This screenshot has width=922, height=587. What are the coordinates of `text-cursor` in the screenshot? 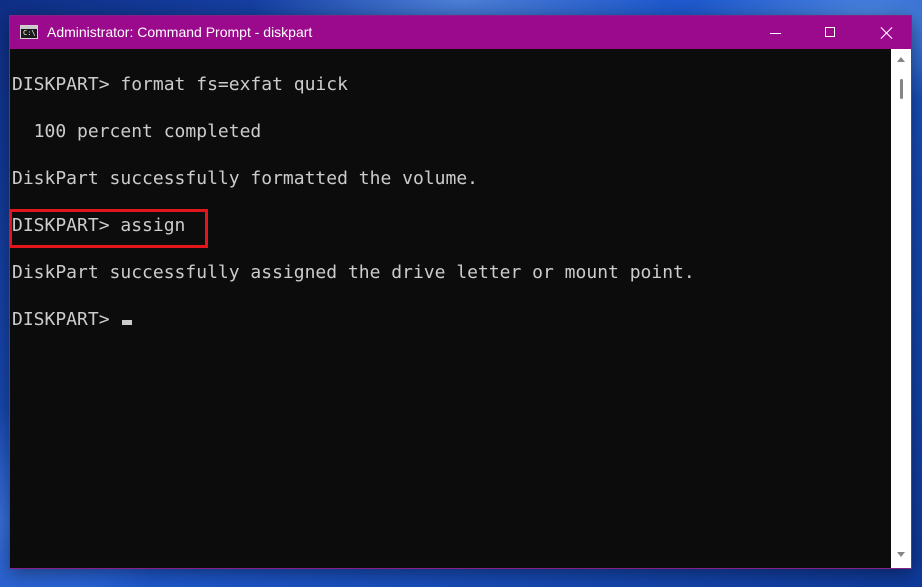 It's located at (127, 322).